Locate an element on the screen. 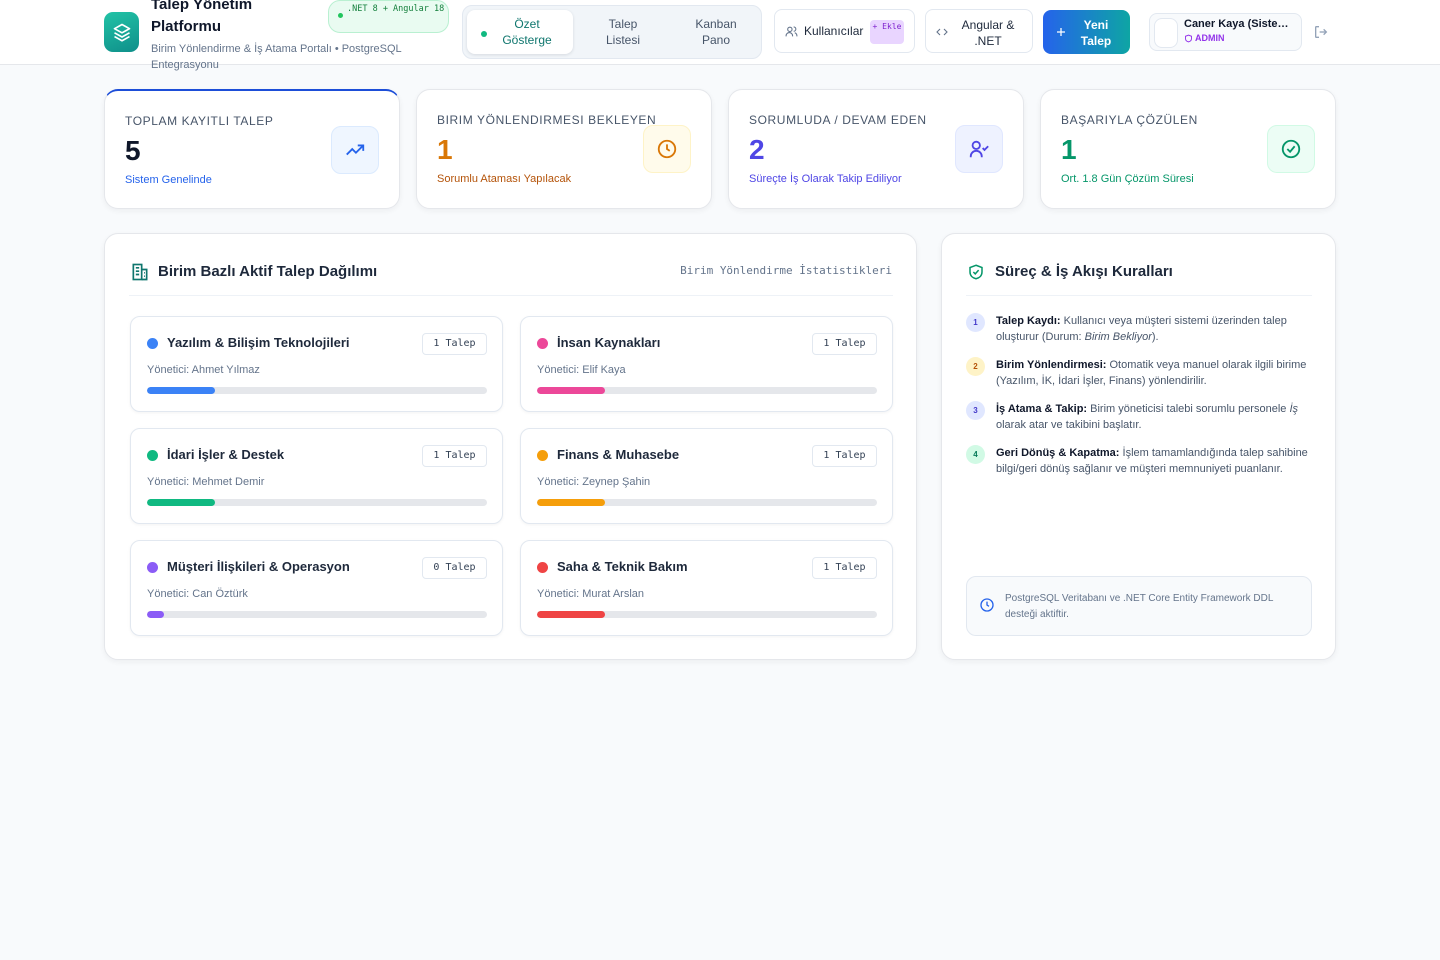  step-number-badge: 4 is located at coordinates (975, 454).